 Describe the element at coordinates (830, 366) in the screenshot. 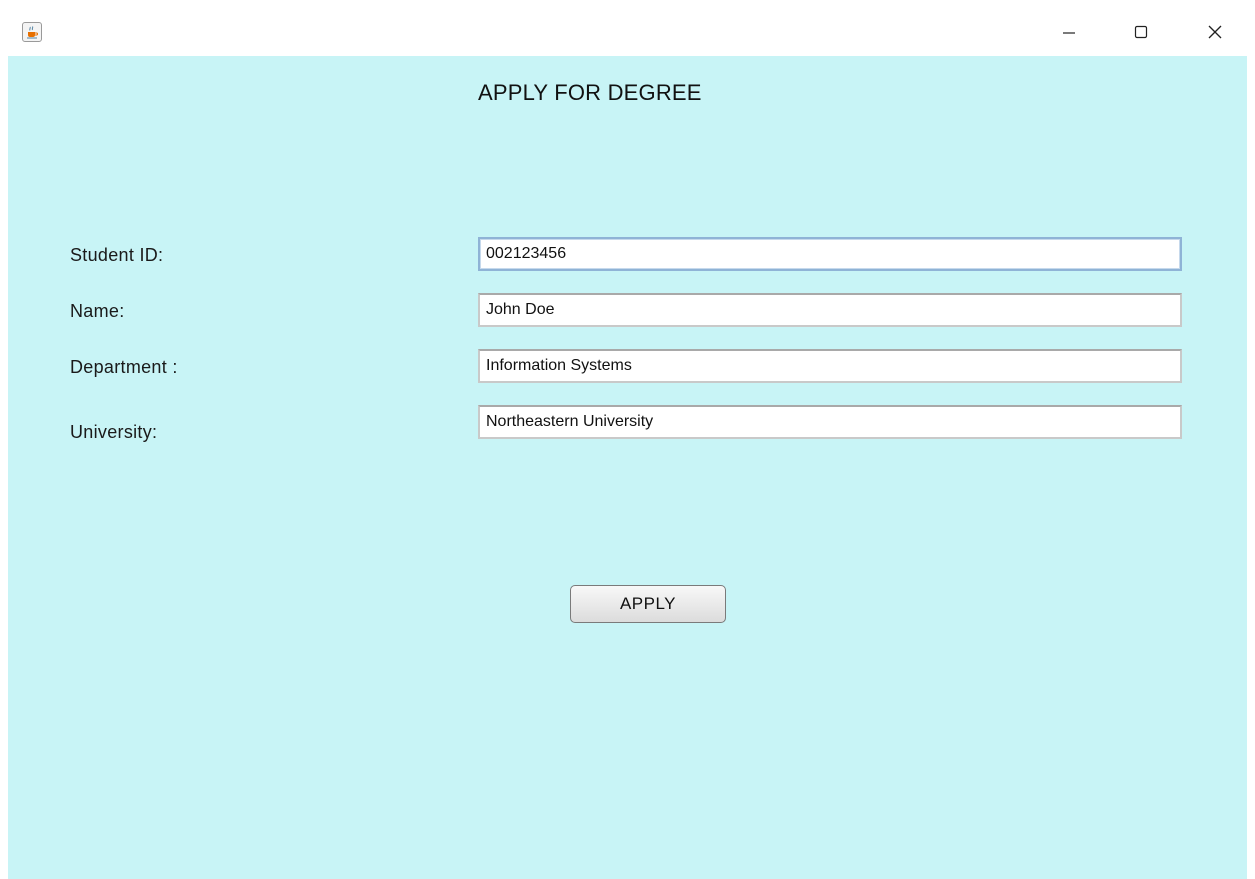

I see `department-input` at that location.